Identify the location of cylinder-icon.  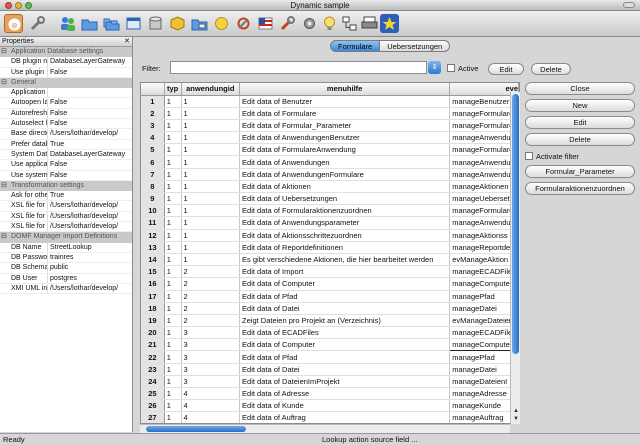
(155, 23).